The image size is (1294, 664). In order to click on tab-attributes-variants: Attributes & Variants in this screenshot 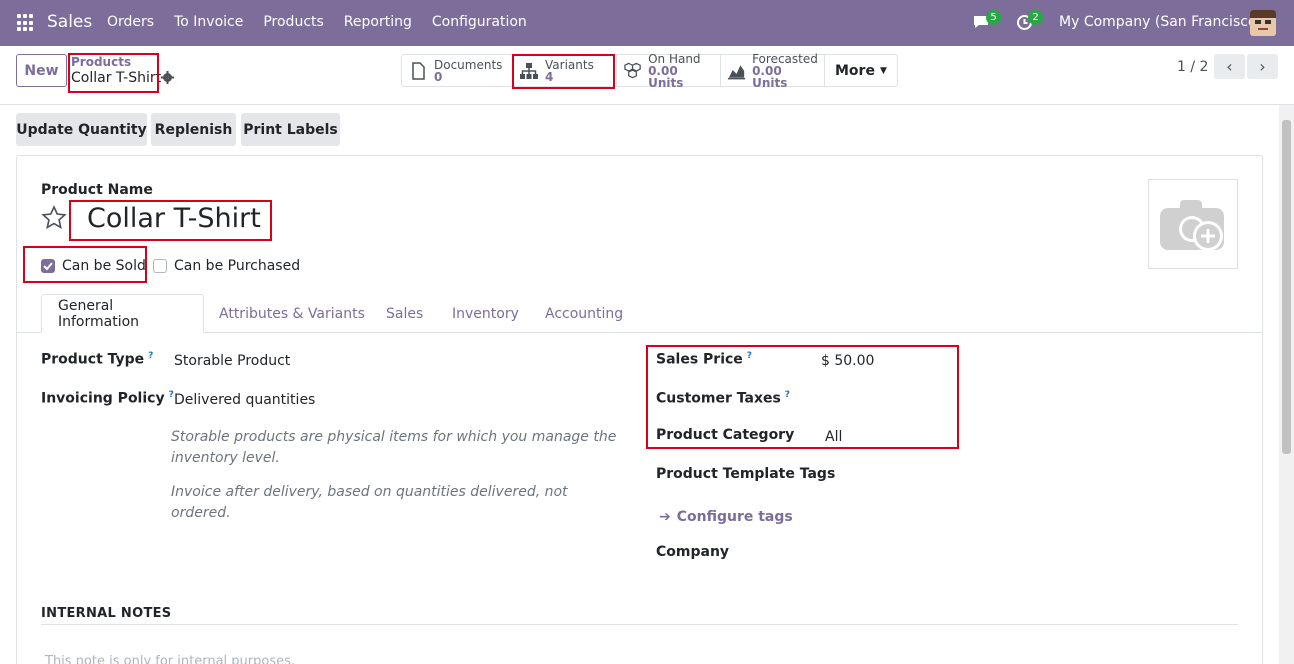, I will do `click(292, 313)`.